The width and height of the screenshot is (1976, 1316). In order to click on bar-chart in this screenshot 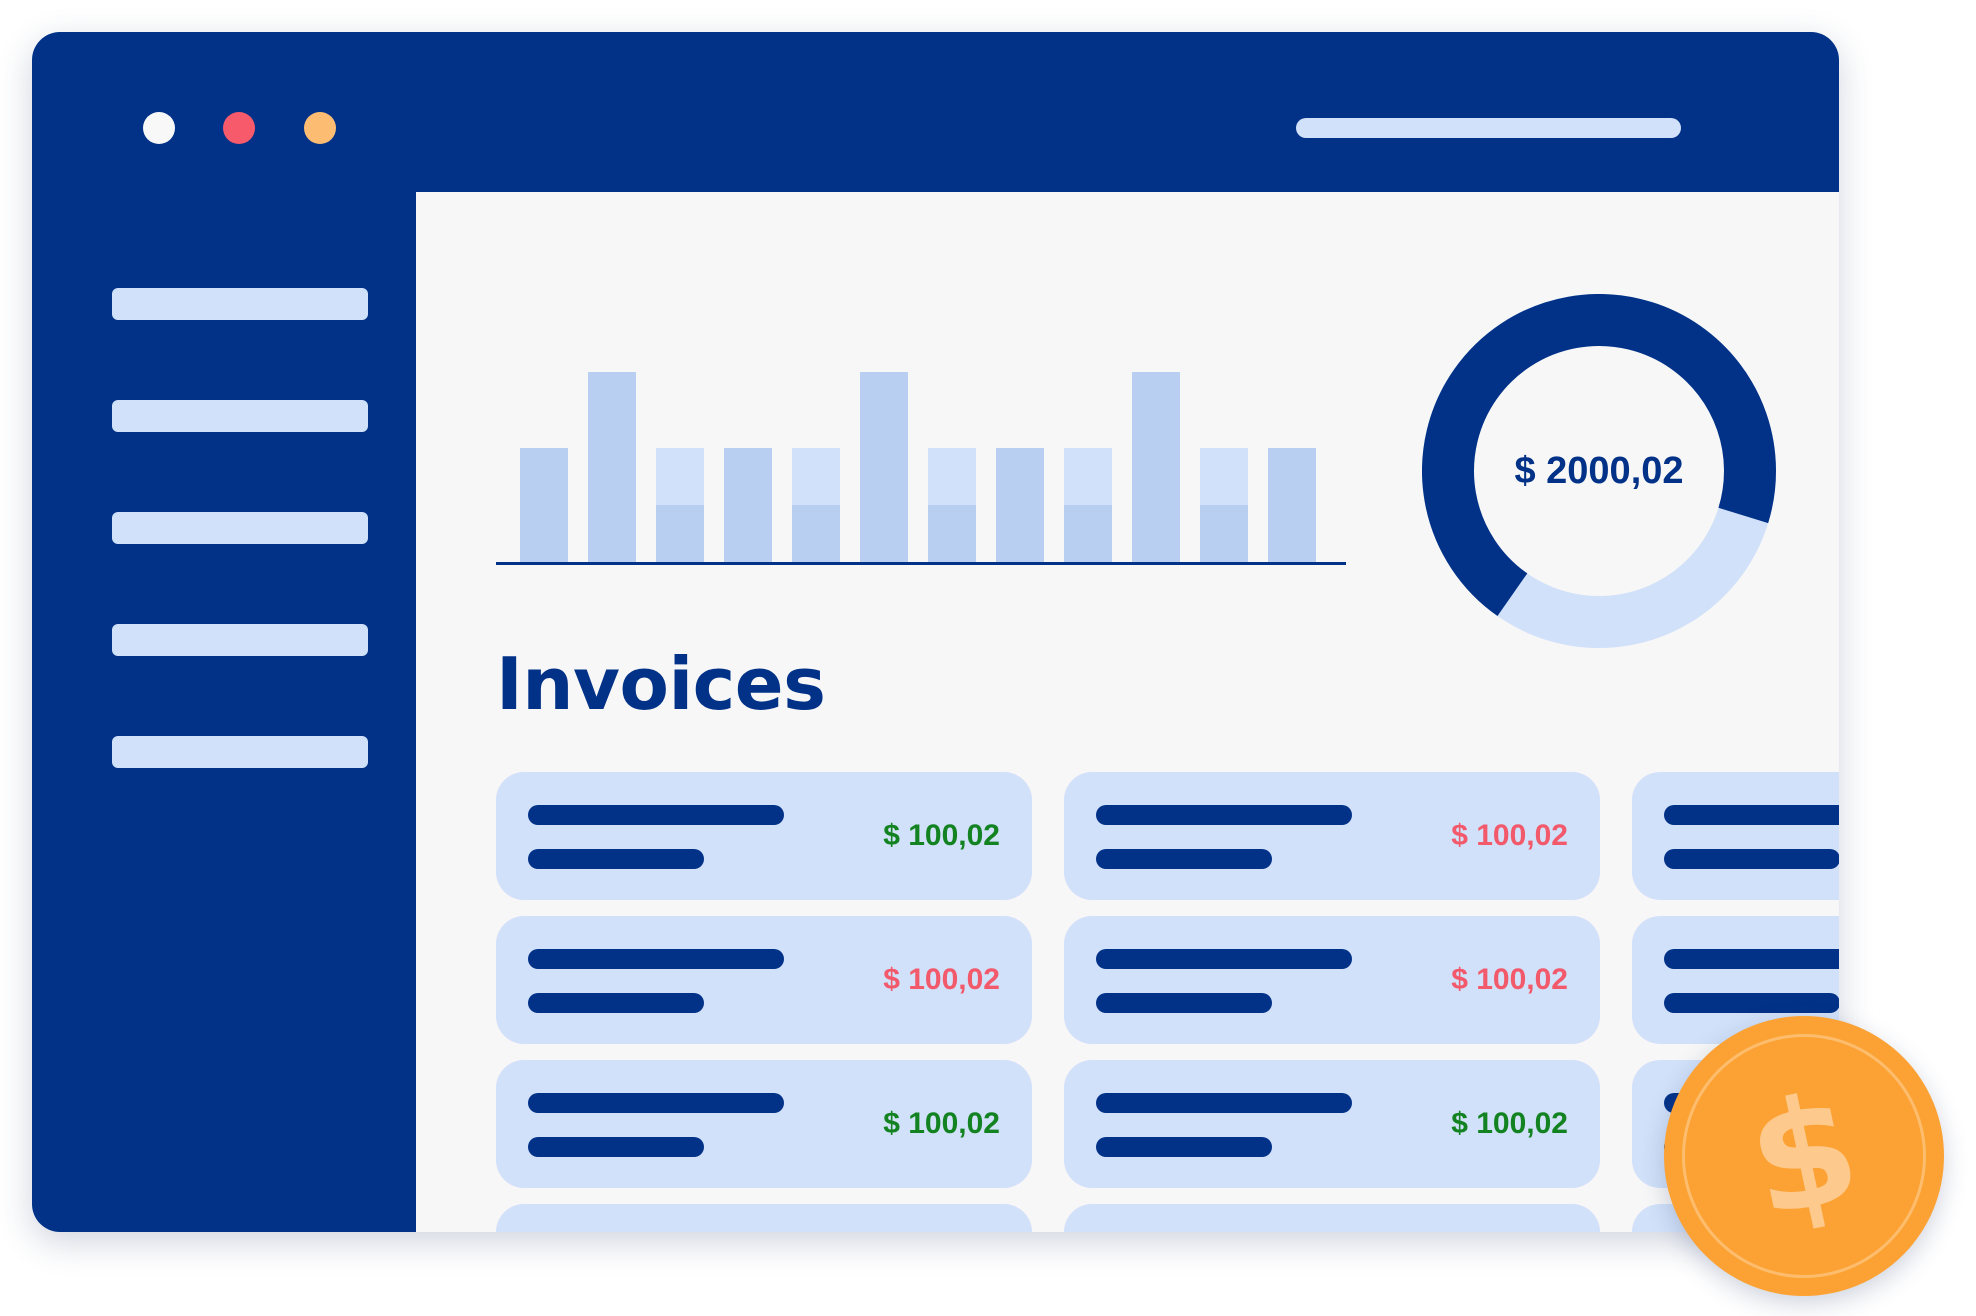, I will do `click(921, 472)`.